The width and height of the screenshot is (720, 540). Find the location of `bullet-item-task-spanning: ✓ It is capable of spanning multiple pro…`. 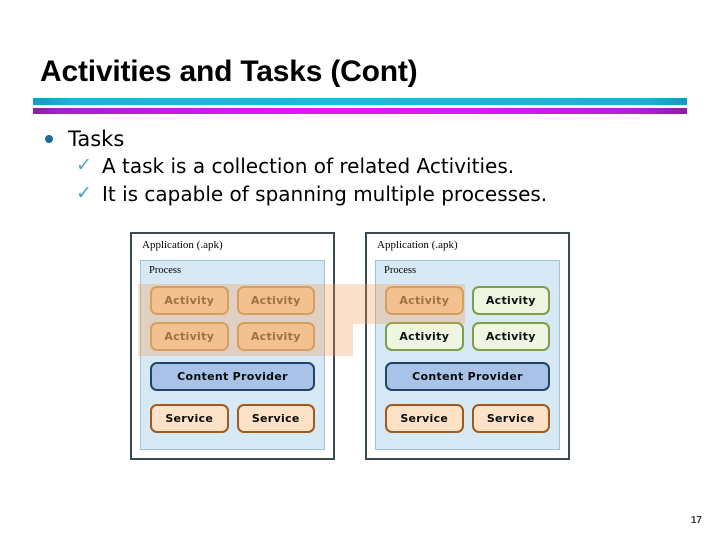

bullet-item-task-spanning: ✓ It is capable of spanning multiple pro… is located at coordinates (340, 194).